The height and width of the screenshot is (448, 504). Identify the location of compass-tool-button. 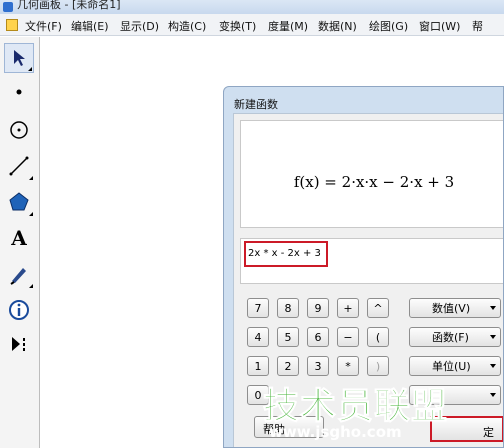
(19, 130).